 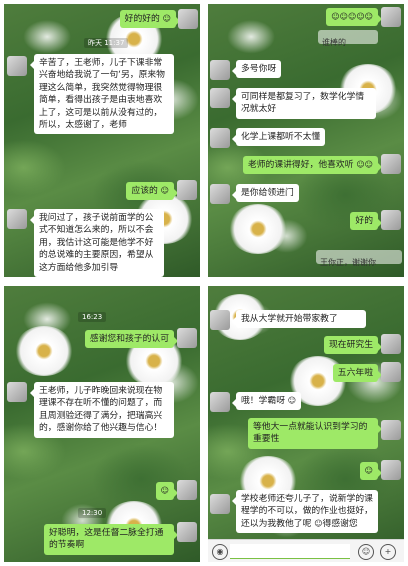 I want to click on smile-icon: ☺☺, so click(x=364, y=164).